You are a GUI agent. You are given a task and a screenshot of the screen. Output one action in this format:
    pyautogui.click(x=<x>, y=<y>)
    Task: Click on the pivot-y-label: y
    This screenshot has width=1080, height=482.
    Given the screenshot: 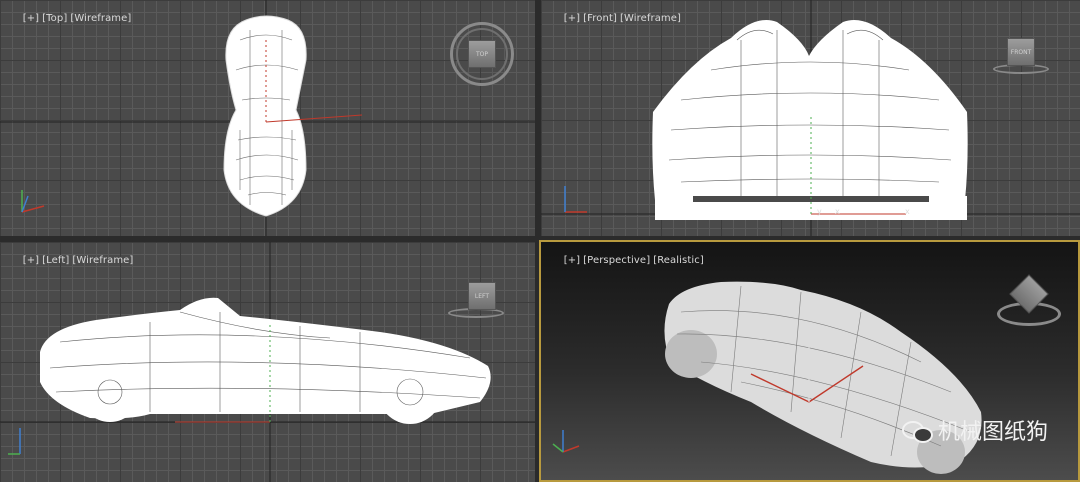 What is the action you would take?
    pyautogui.click(x=819, y=211)
    